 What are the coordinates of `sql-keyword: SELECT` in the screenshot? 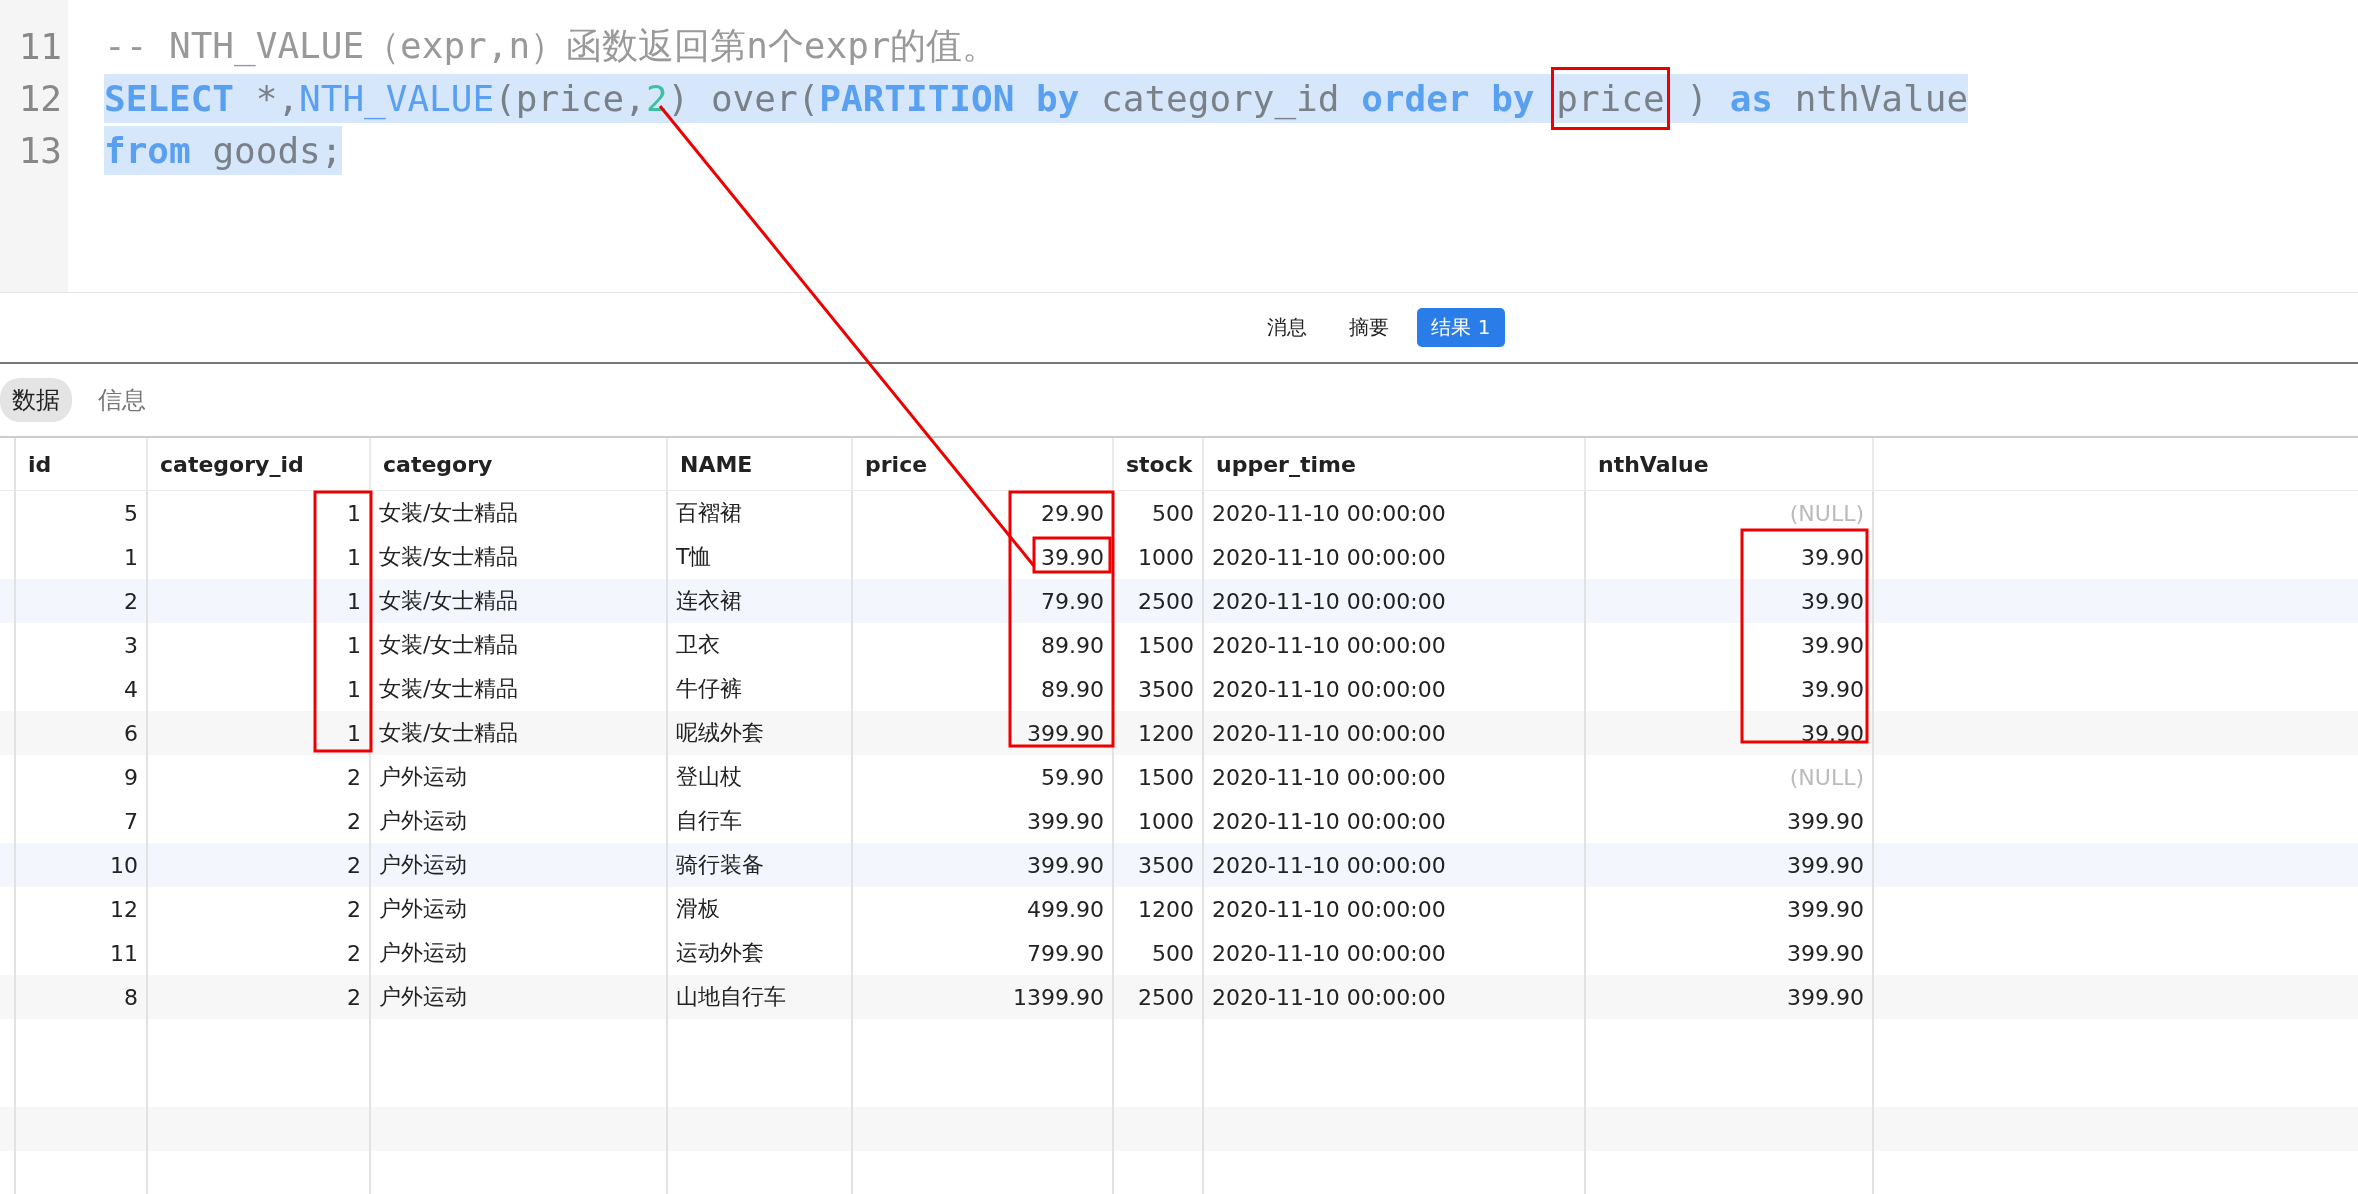 It's located at (169, 98).